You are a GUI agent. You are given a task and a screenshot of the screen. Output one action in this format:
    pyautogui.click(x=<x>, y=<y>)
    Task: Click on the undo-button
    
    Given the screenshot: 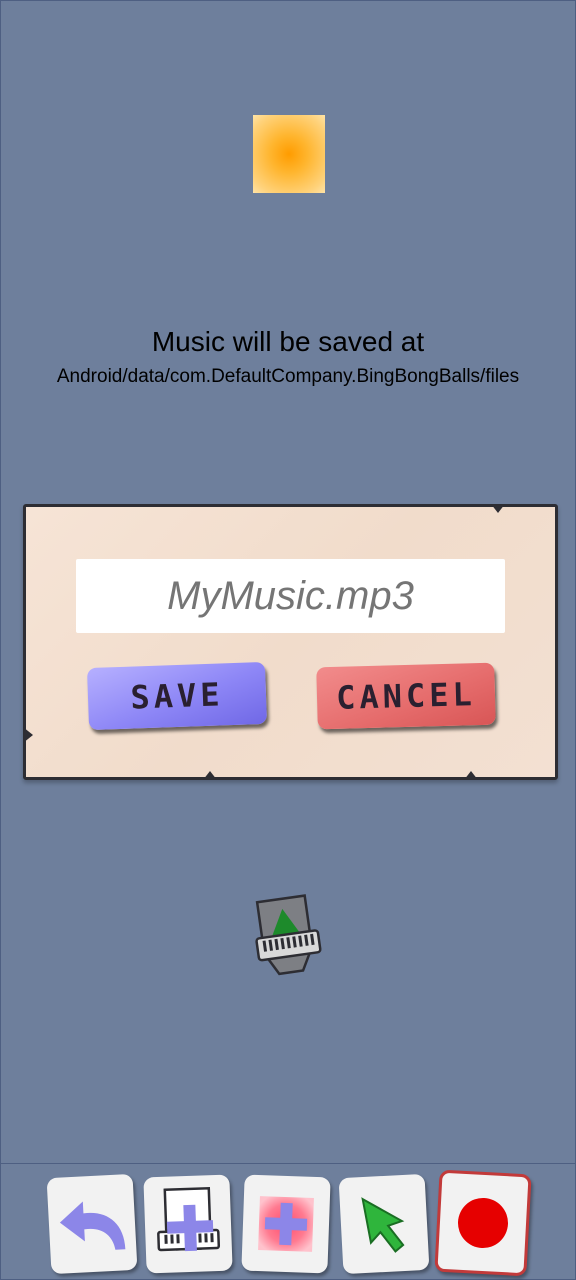 What is the action you would take?
    pyautogui.click(x=92, y=1224)
    